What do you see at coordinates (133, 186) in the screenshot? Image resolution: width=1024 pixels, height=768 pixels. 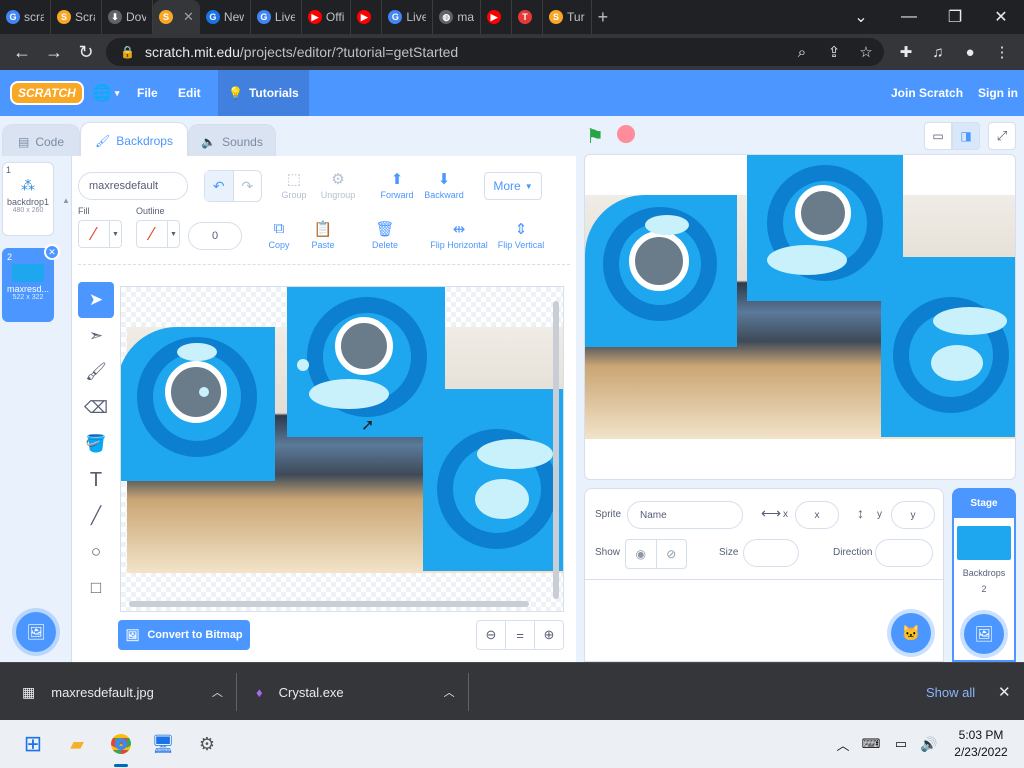 I see `costume-name-input: maxresdefault` at bounding box center [133, 186].